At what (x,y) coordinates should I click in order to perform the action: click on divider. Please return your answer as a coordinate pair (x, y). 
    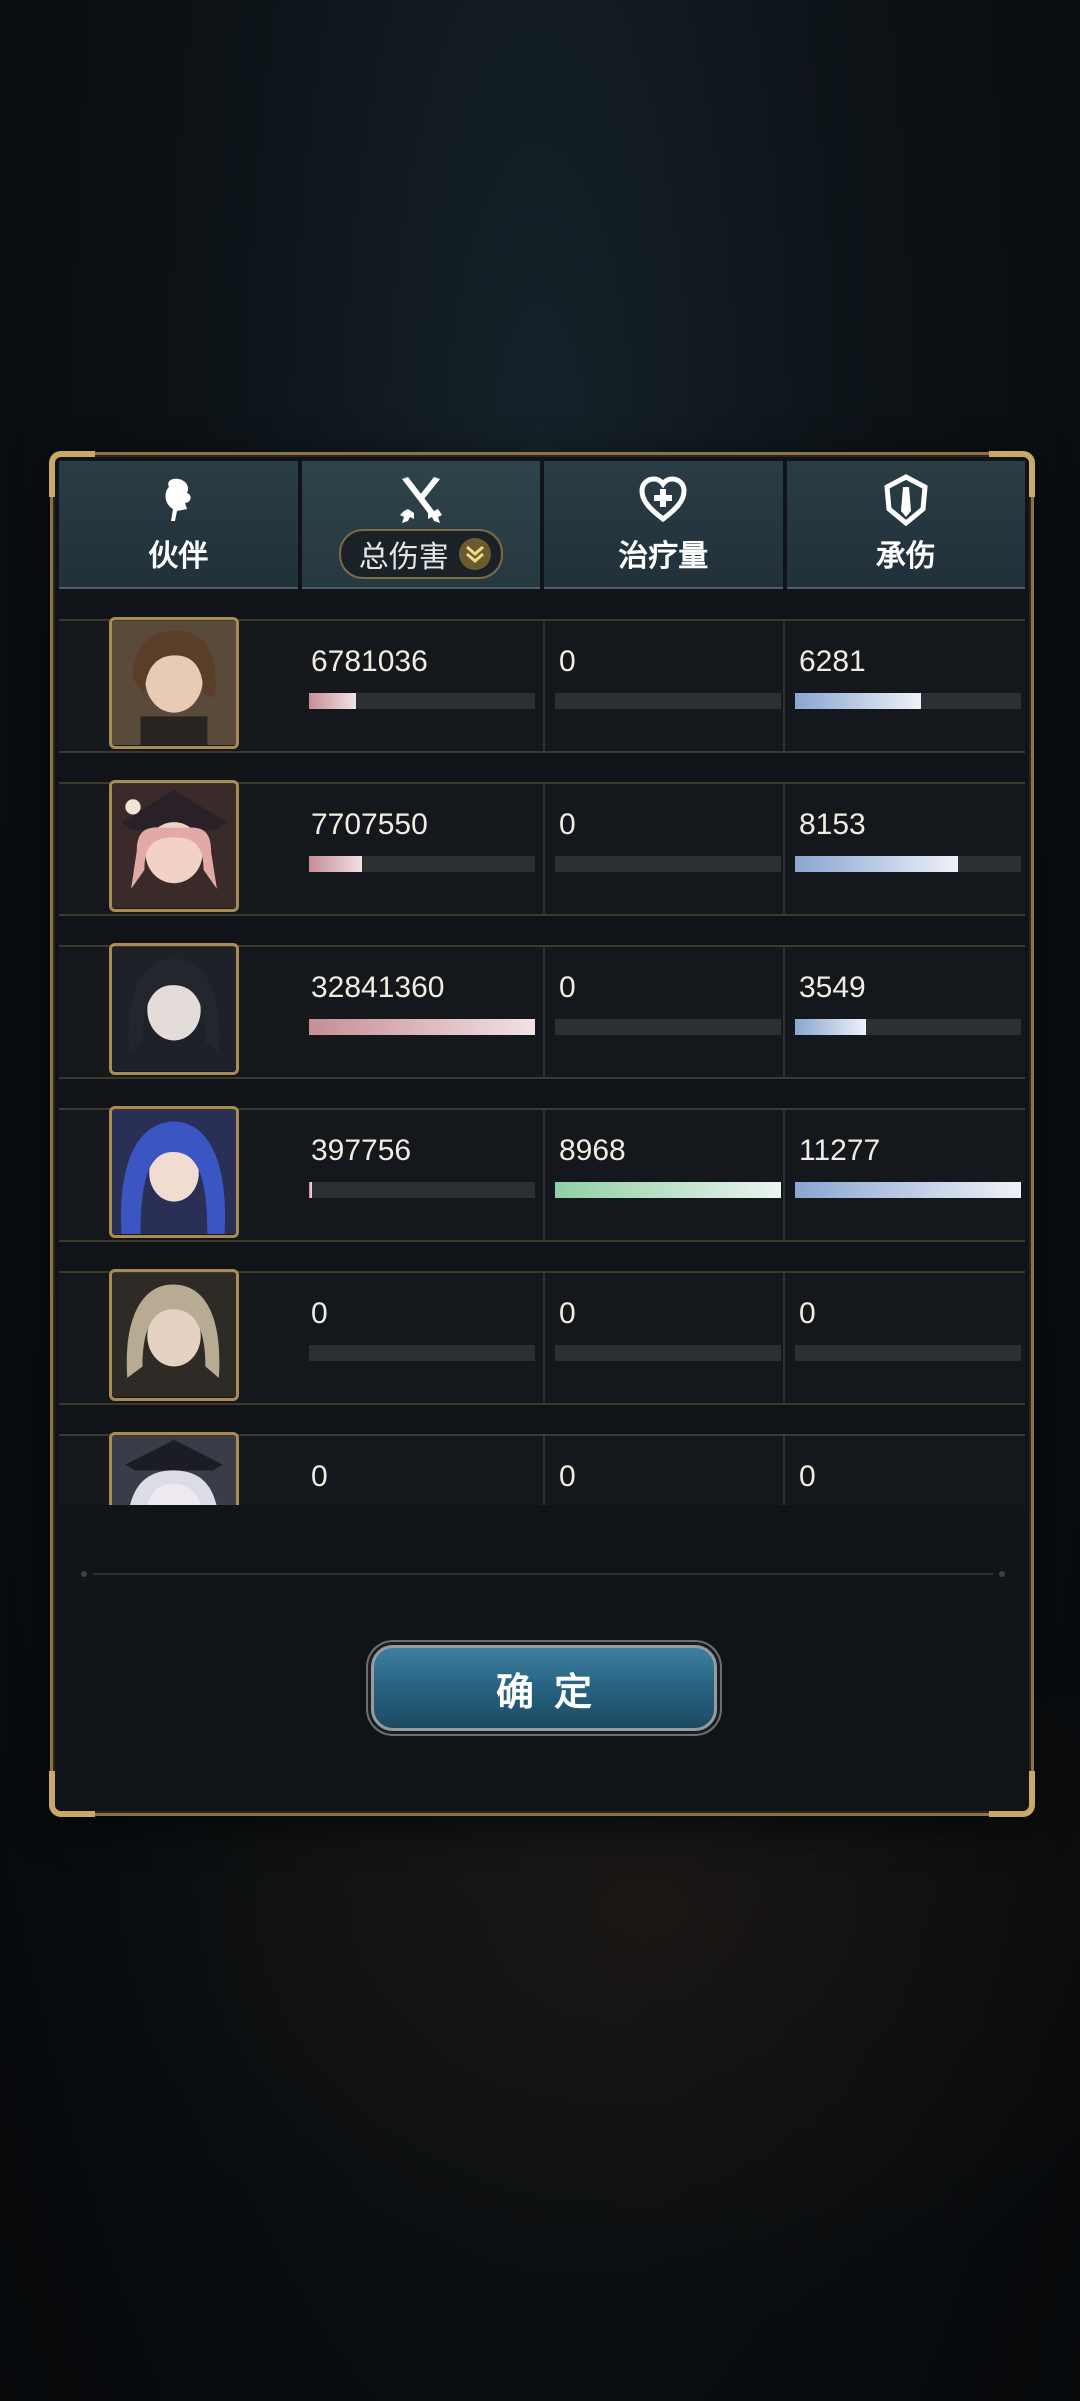
    Looking at the image, I should click on (543, 1574).